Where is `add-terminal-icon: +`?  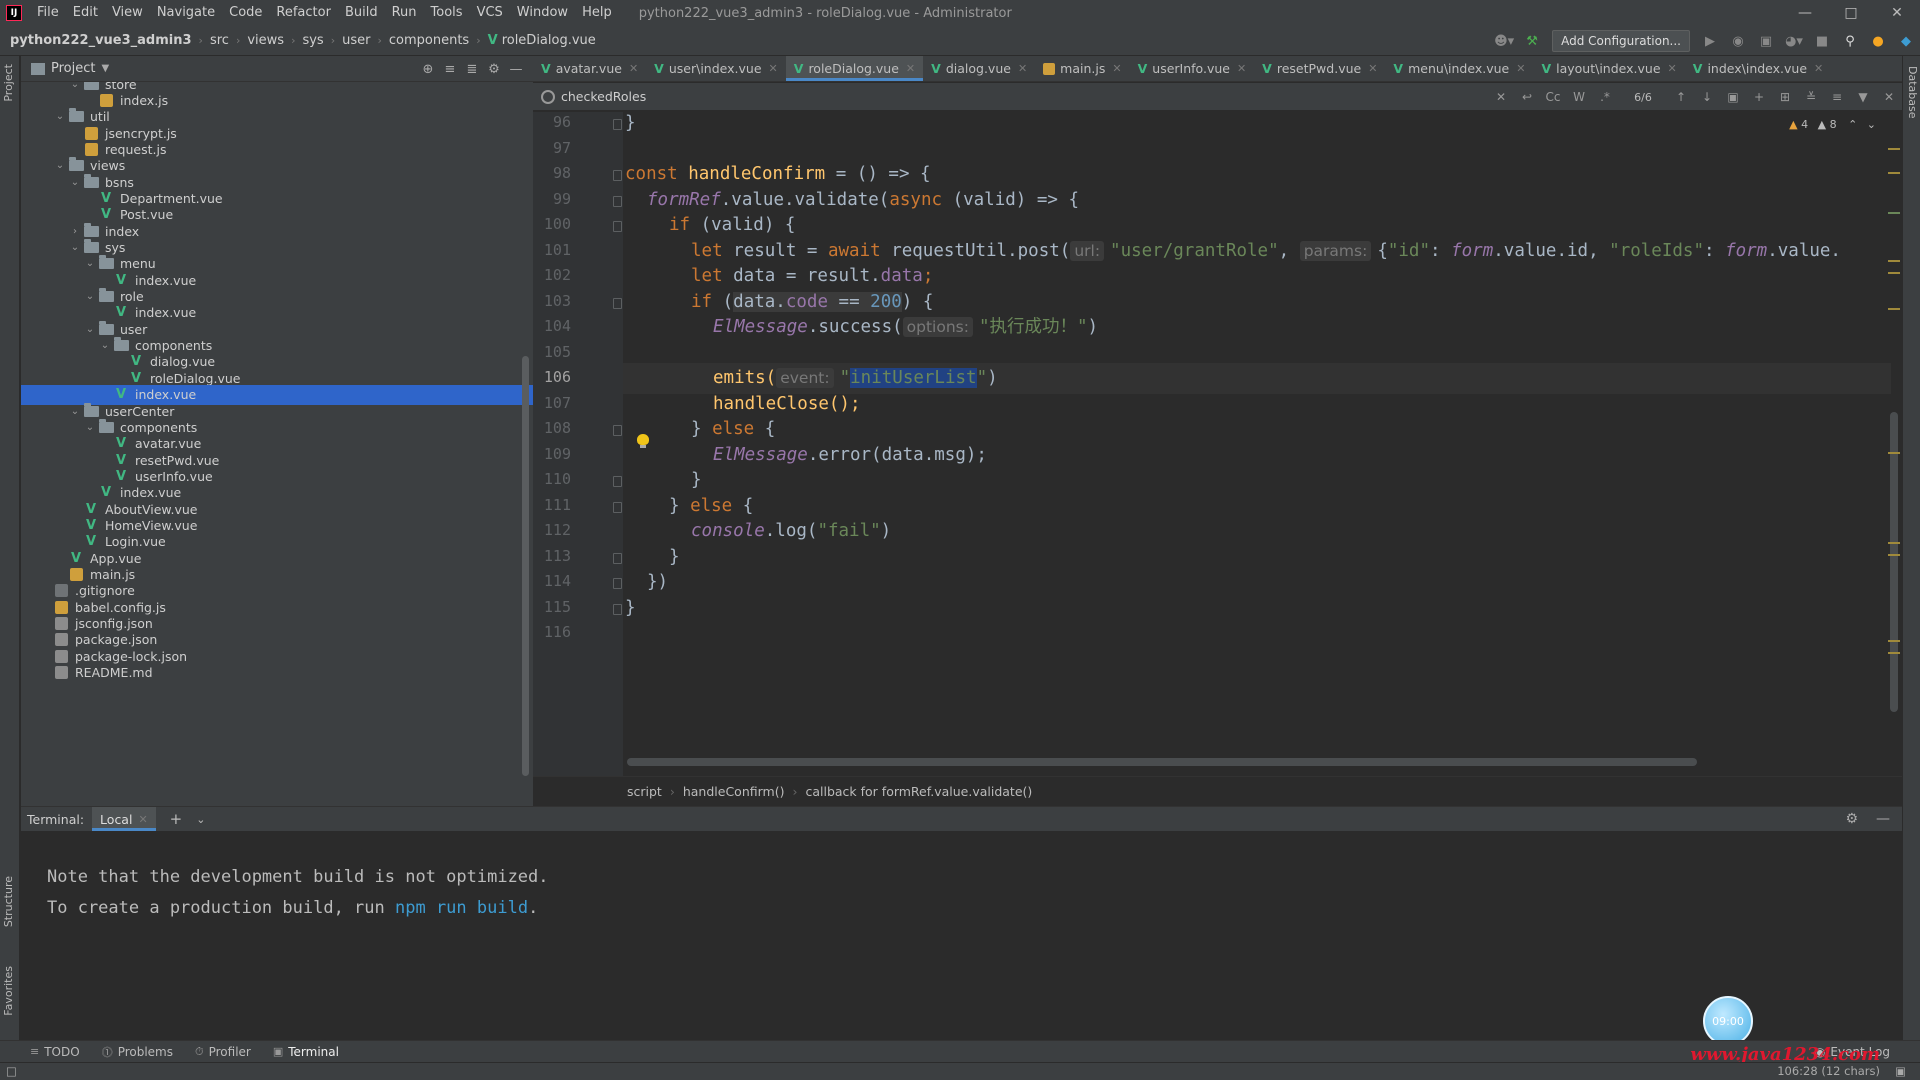 add-terminal-icon: + is located at coordinates (176, 819).